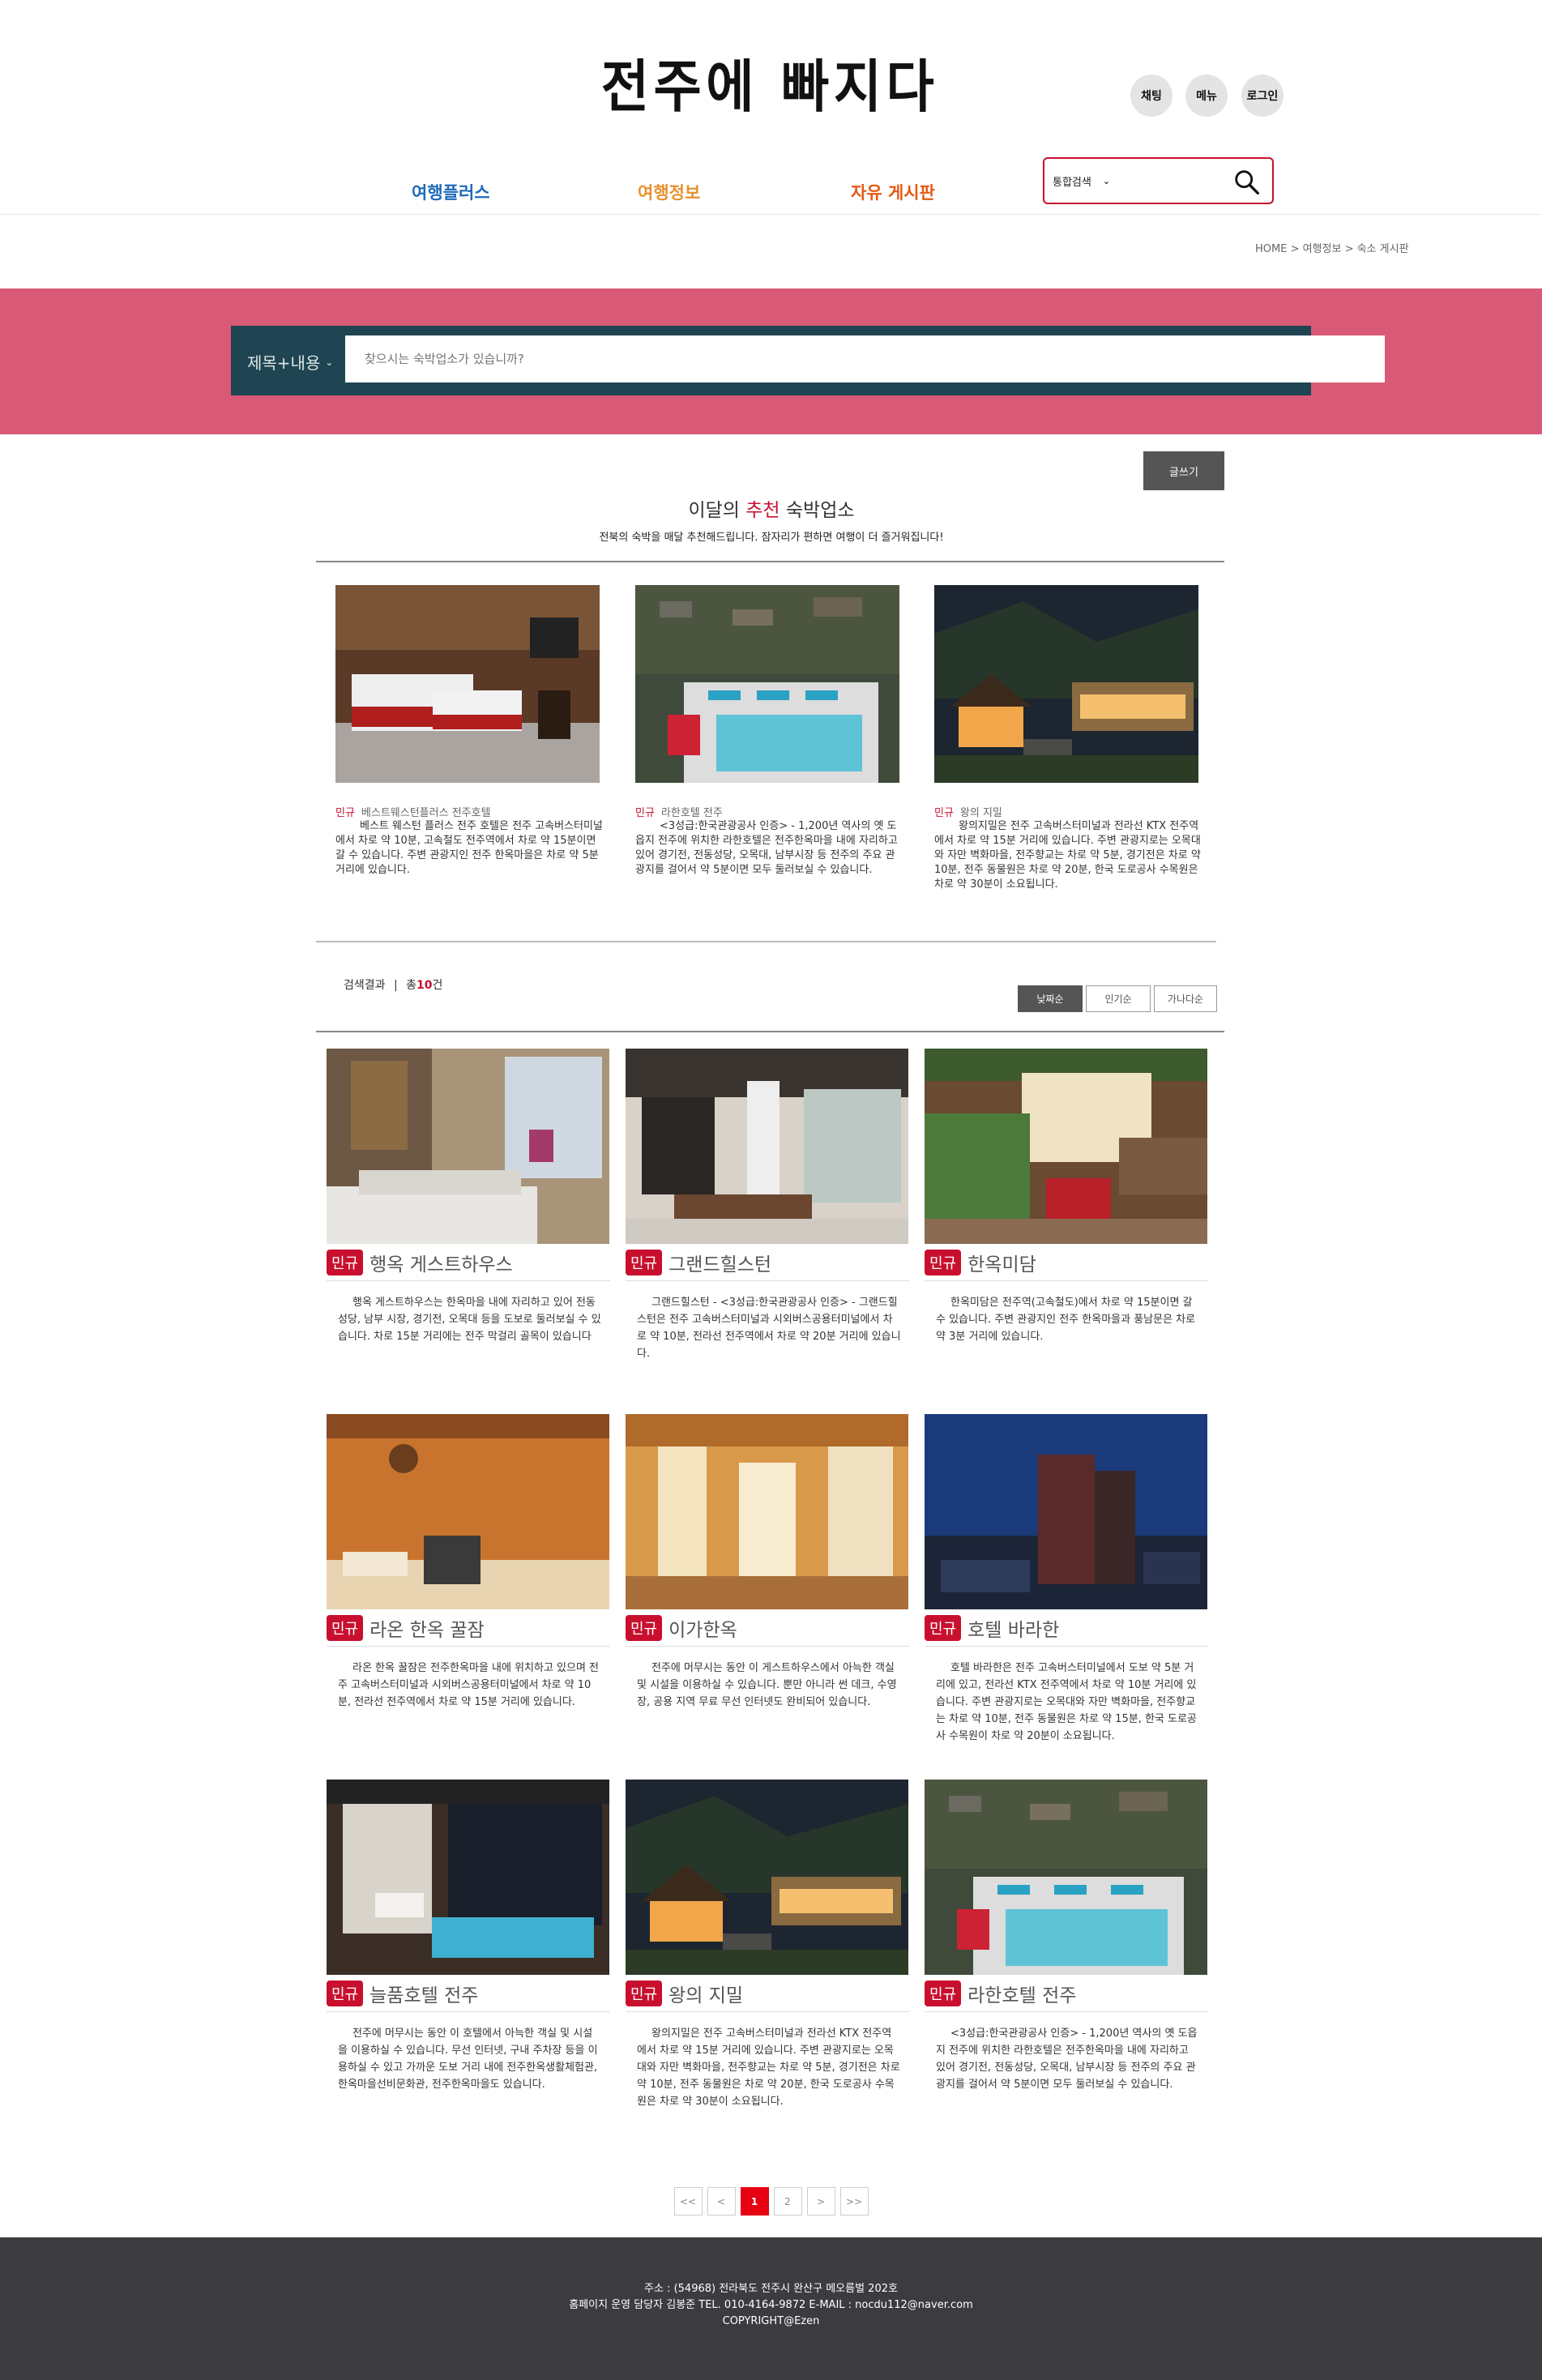  I want to click on hanok-room-photo, so click(468, 1512).